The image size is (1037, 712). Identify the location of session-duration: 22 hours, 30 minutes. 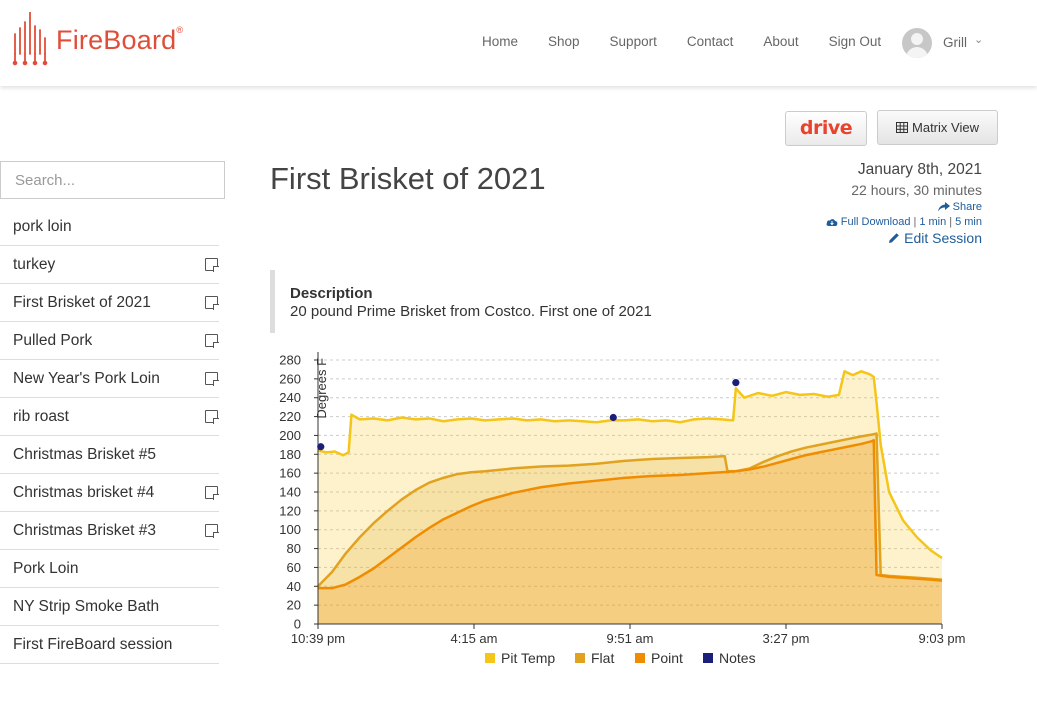
(916, 190).